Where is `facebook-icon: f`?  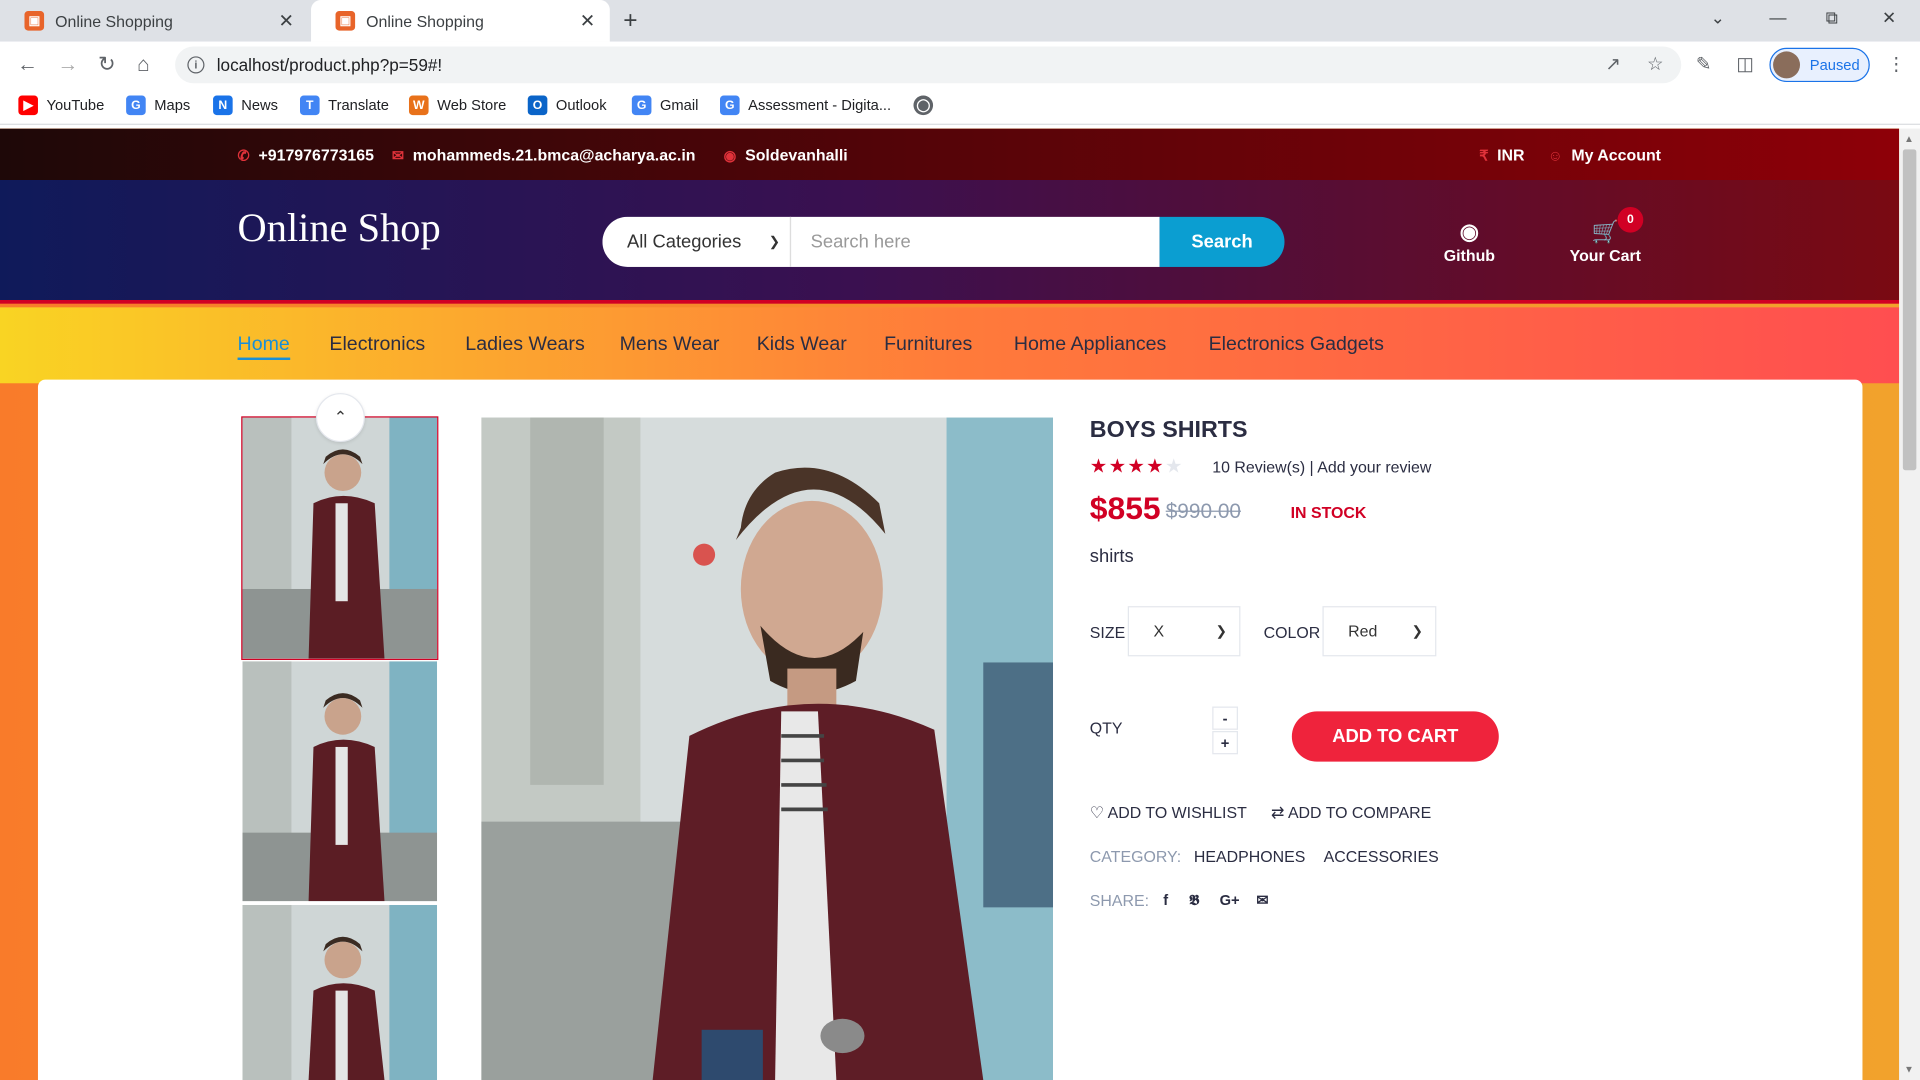
facebook-icon: f is located at coordinates (1165, 899).